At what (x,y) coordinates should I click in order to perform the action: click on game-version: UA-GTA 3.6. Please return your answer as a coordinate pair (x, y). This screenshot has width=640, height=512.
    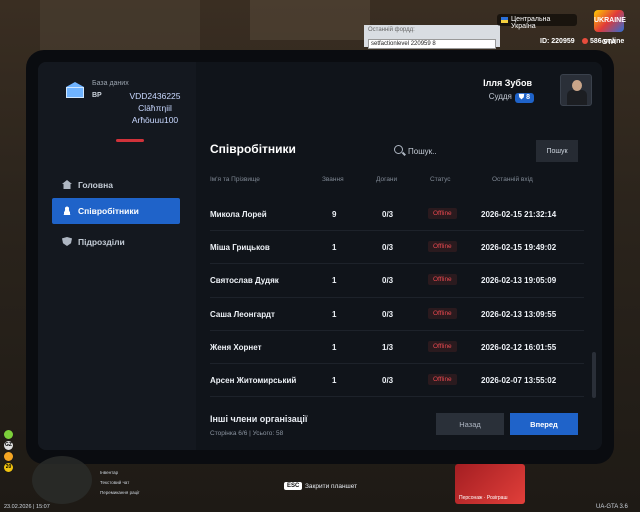
    Looking at the image, I should click on (612, 507).